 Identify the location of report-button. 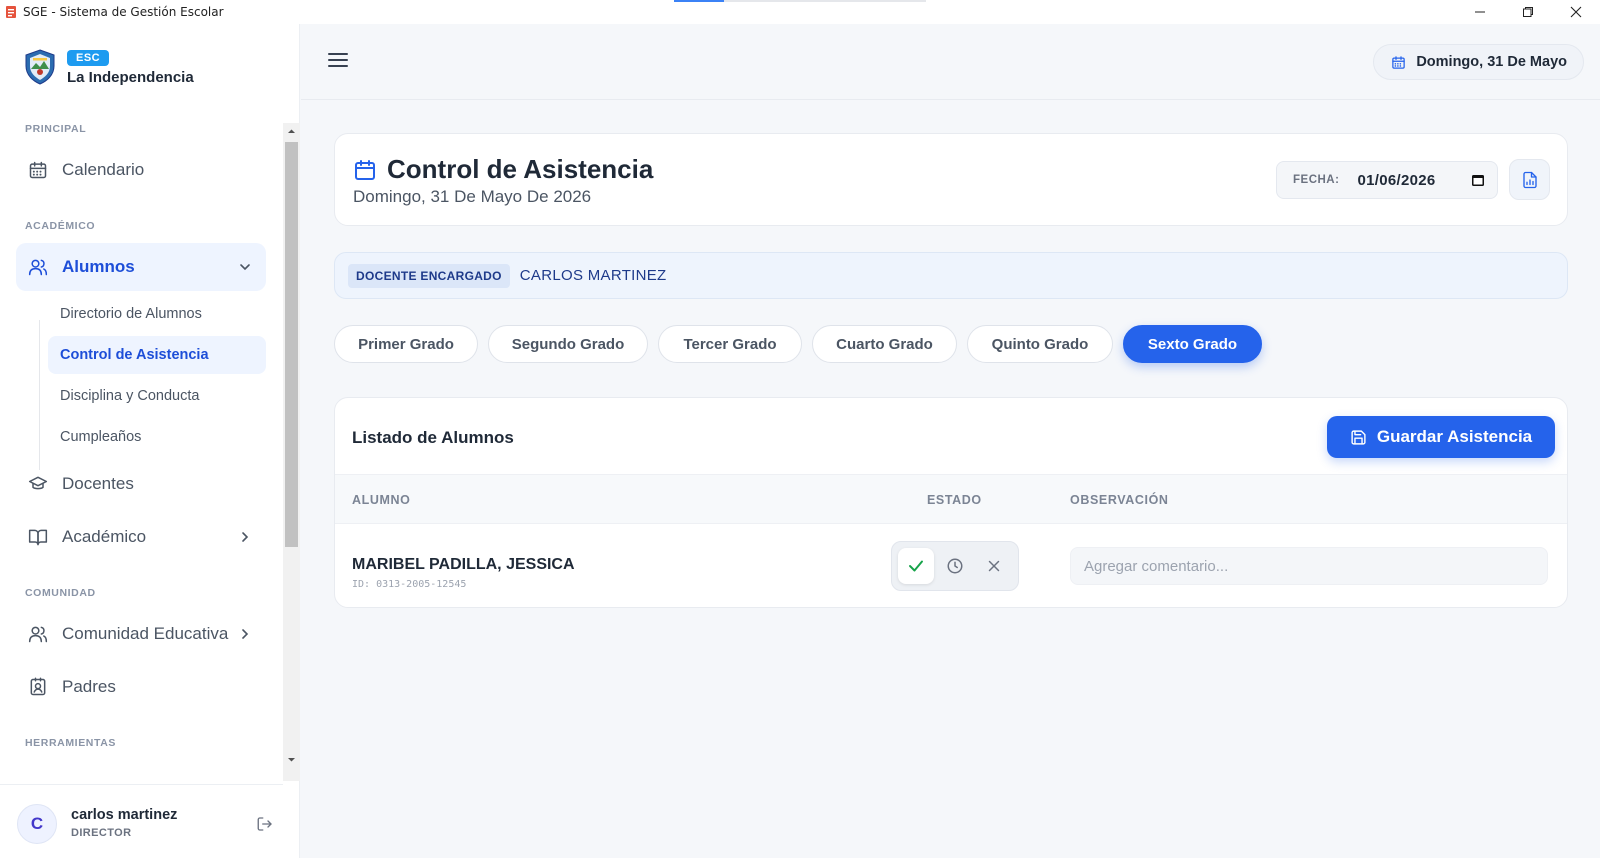
(1529, 179).